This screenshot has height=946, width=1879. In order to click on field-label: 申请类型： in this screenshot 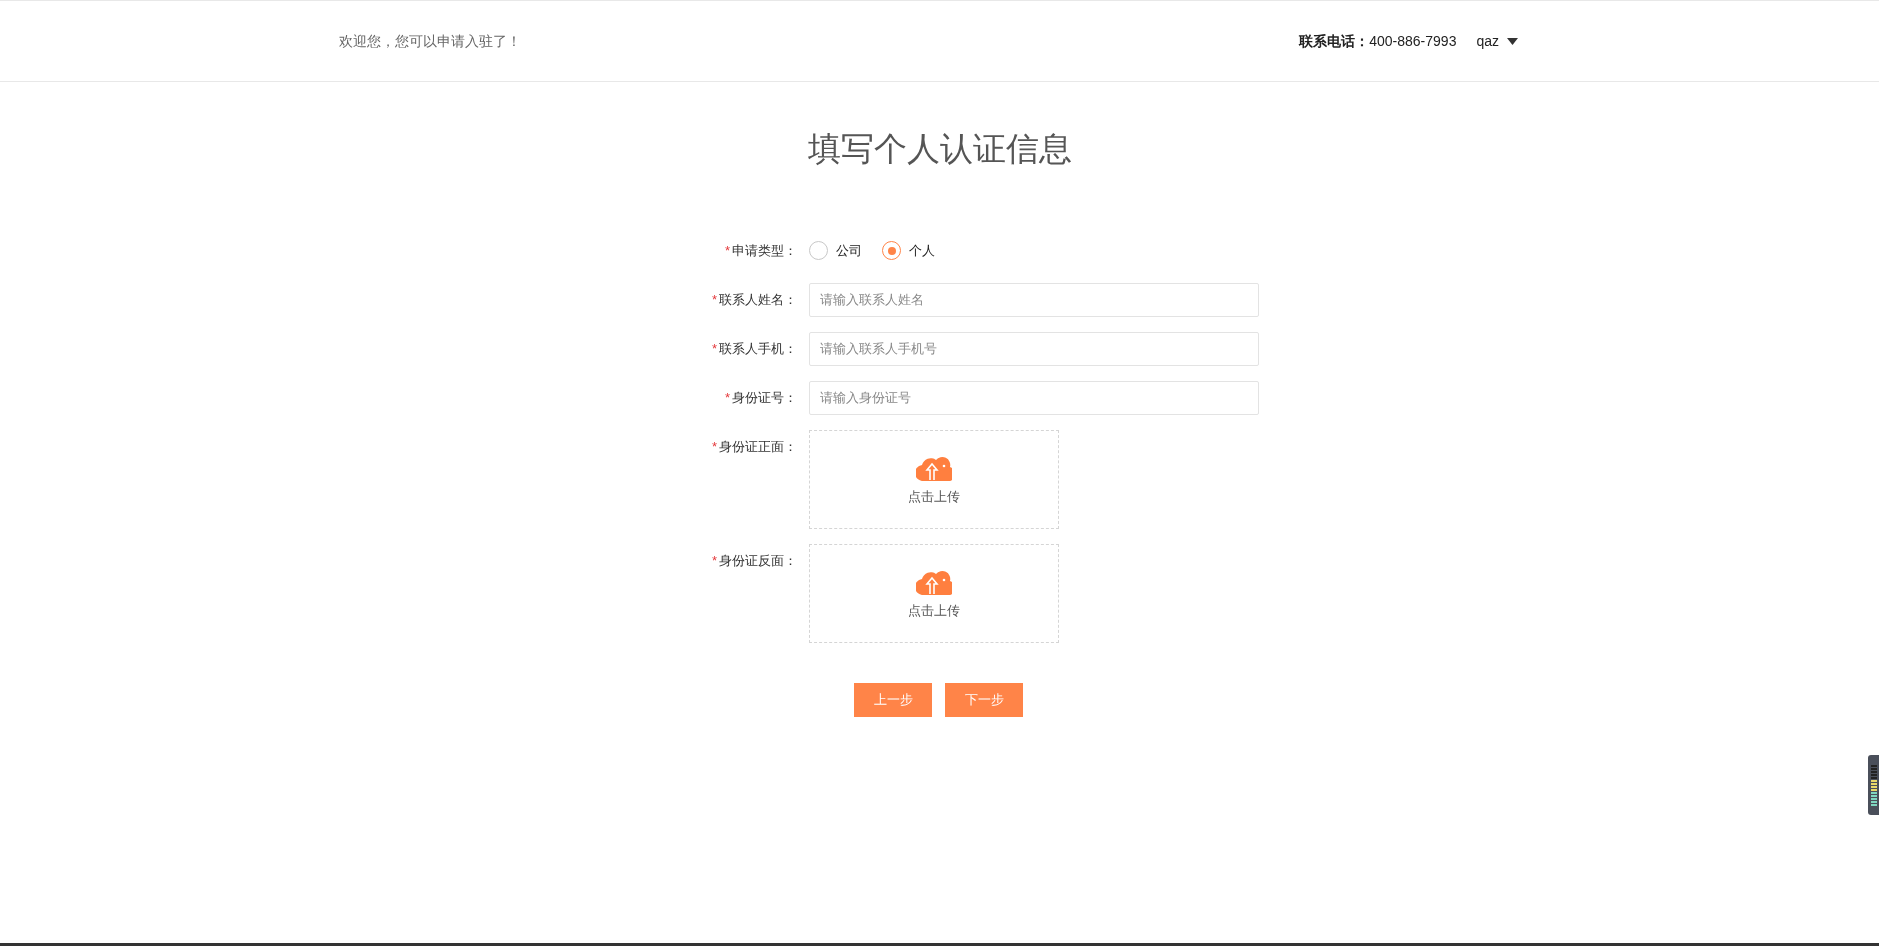, I will do `click(764, 250)`.